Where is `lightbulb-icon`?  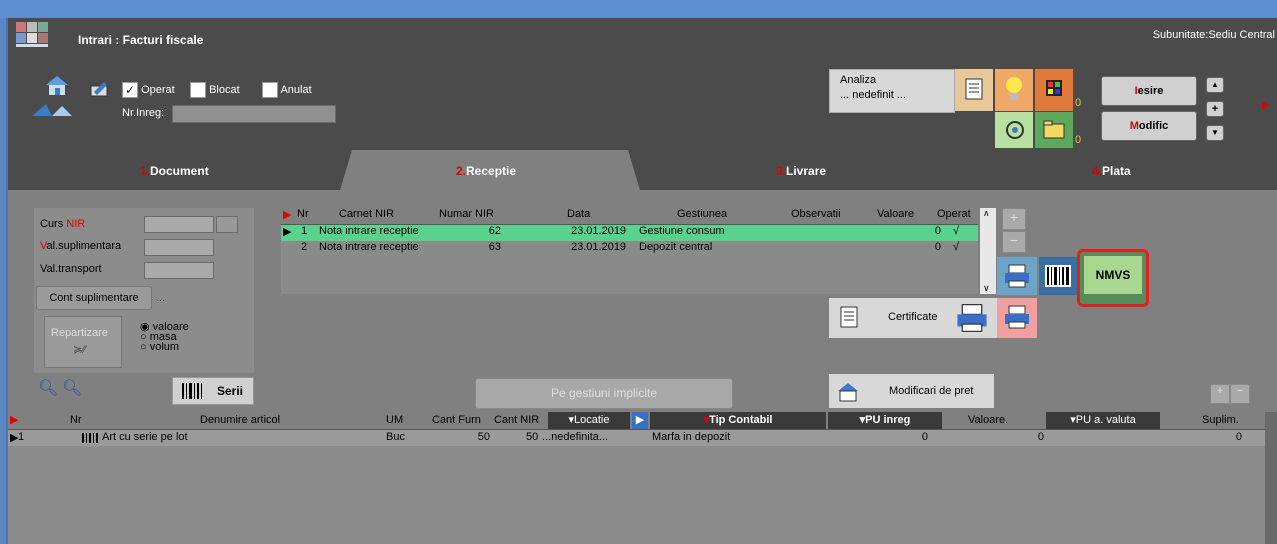 lightbulb-icon is located at coordinates (1014, 88).